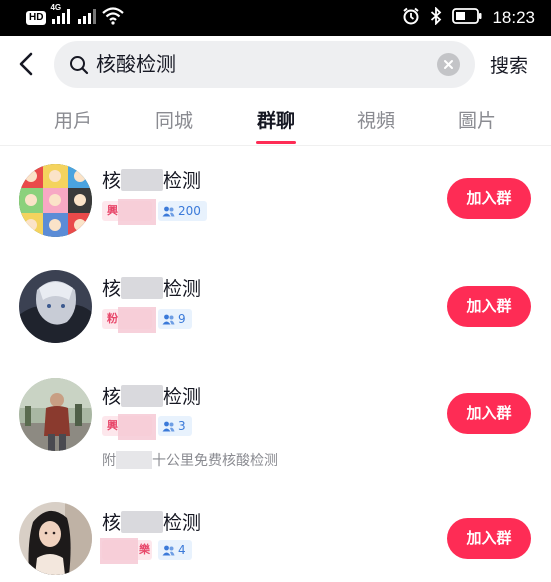 The image size is (551, 582). I want to click on category-tag: 樂, so click(126, 551).